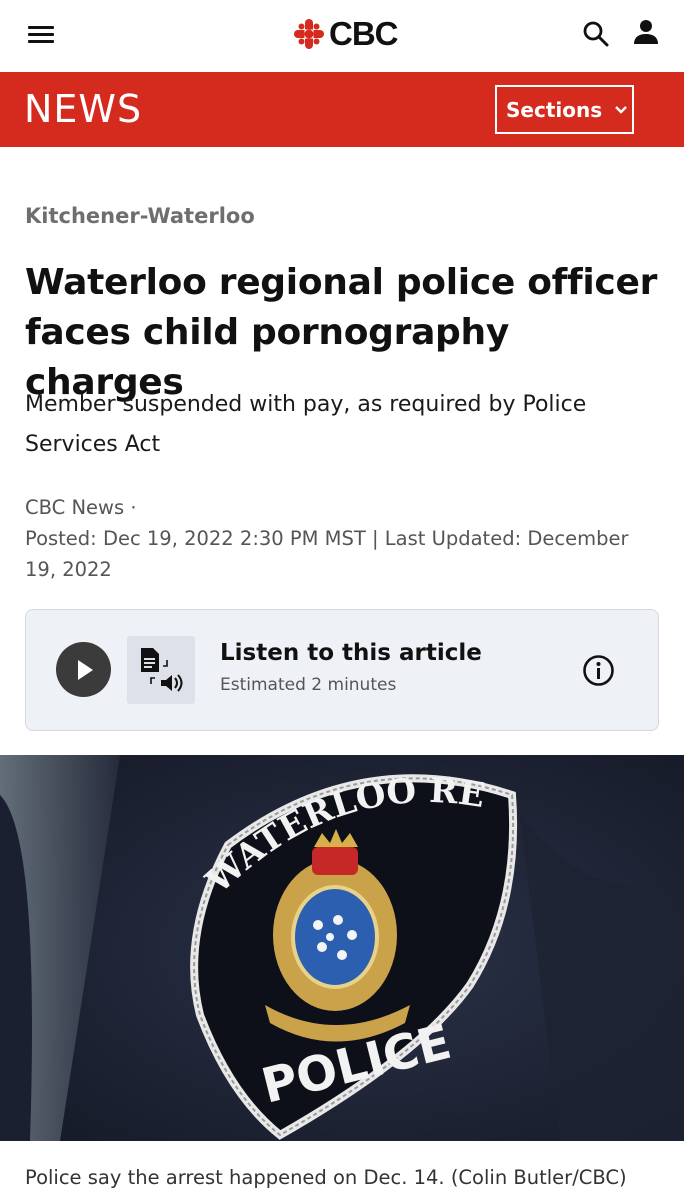 The image size is (684, 1199). What do you see at coordinates (308, 685) in the screenshot?
I see `listen-estimated-time: Estimated 2 minutes` at bounding box center [308, 685].